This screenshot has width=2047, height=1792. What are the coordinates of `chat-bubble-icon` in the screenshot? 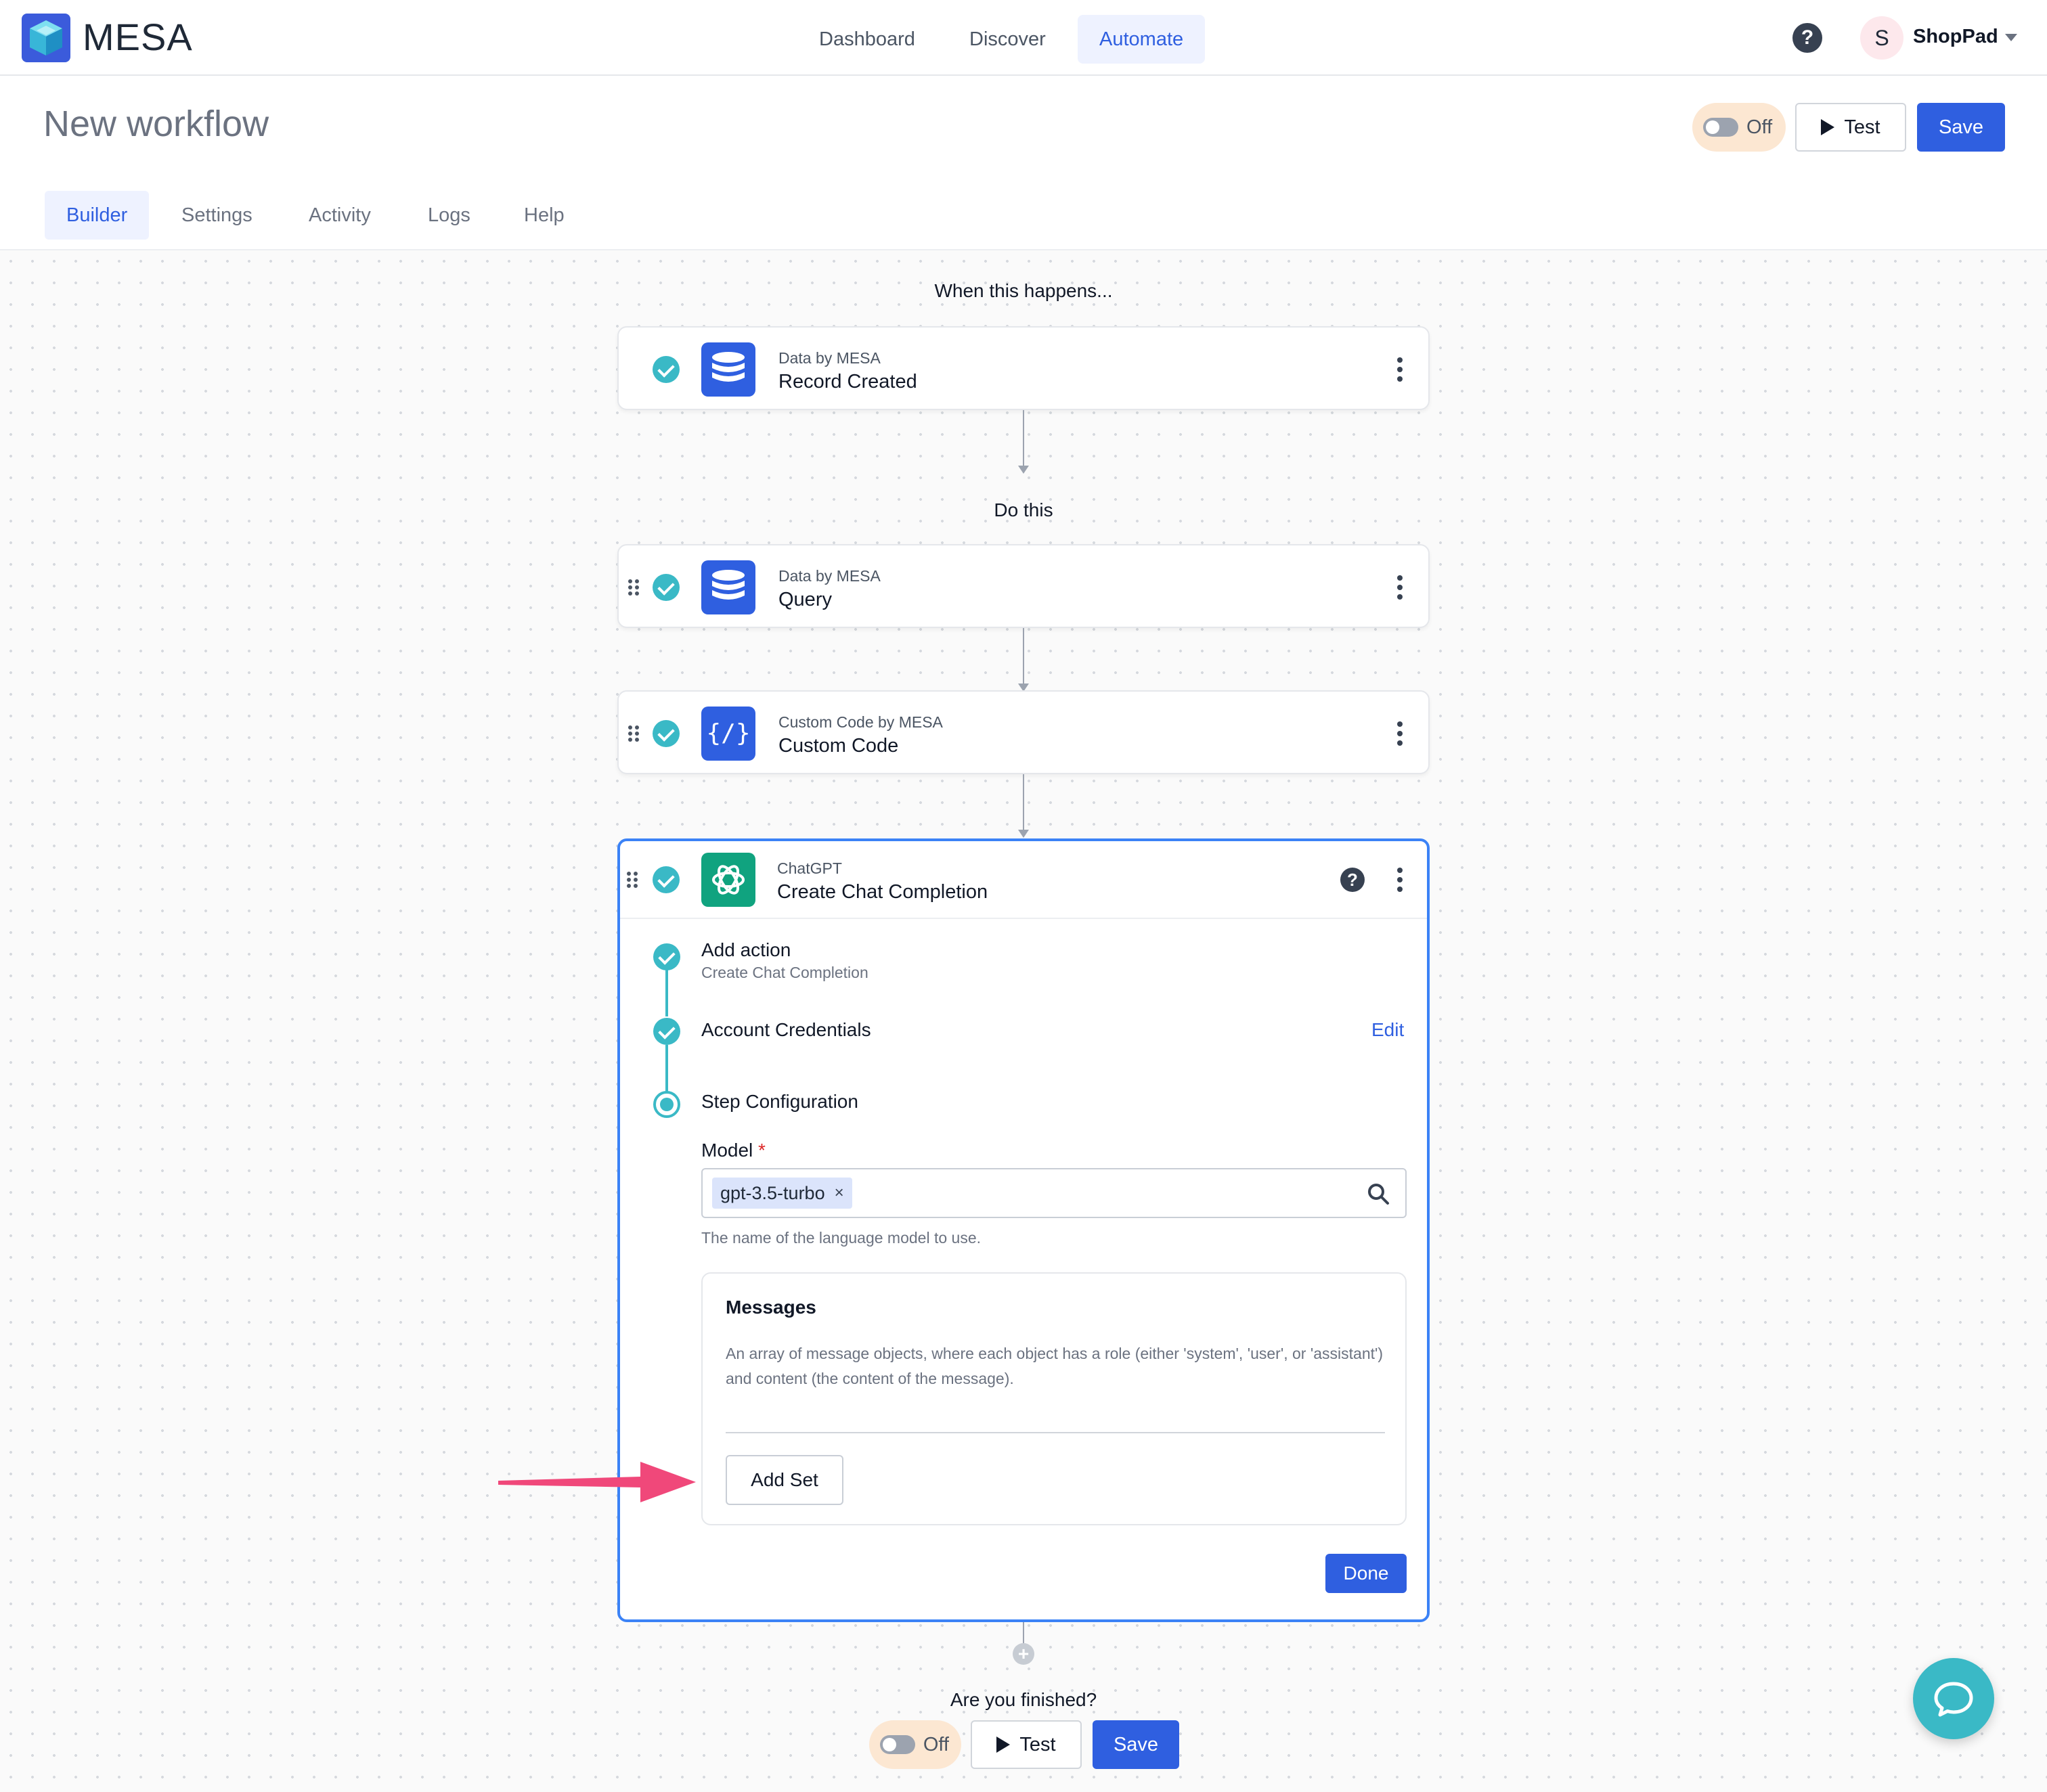 It's located at (1953, 1699).